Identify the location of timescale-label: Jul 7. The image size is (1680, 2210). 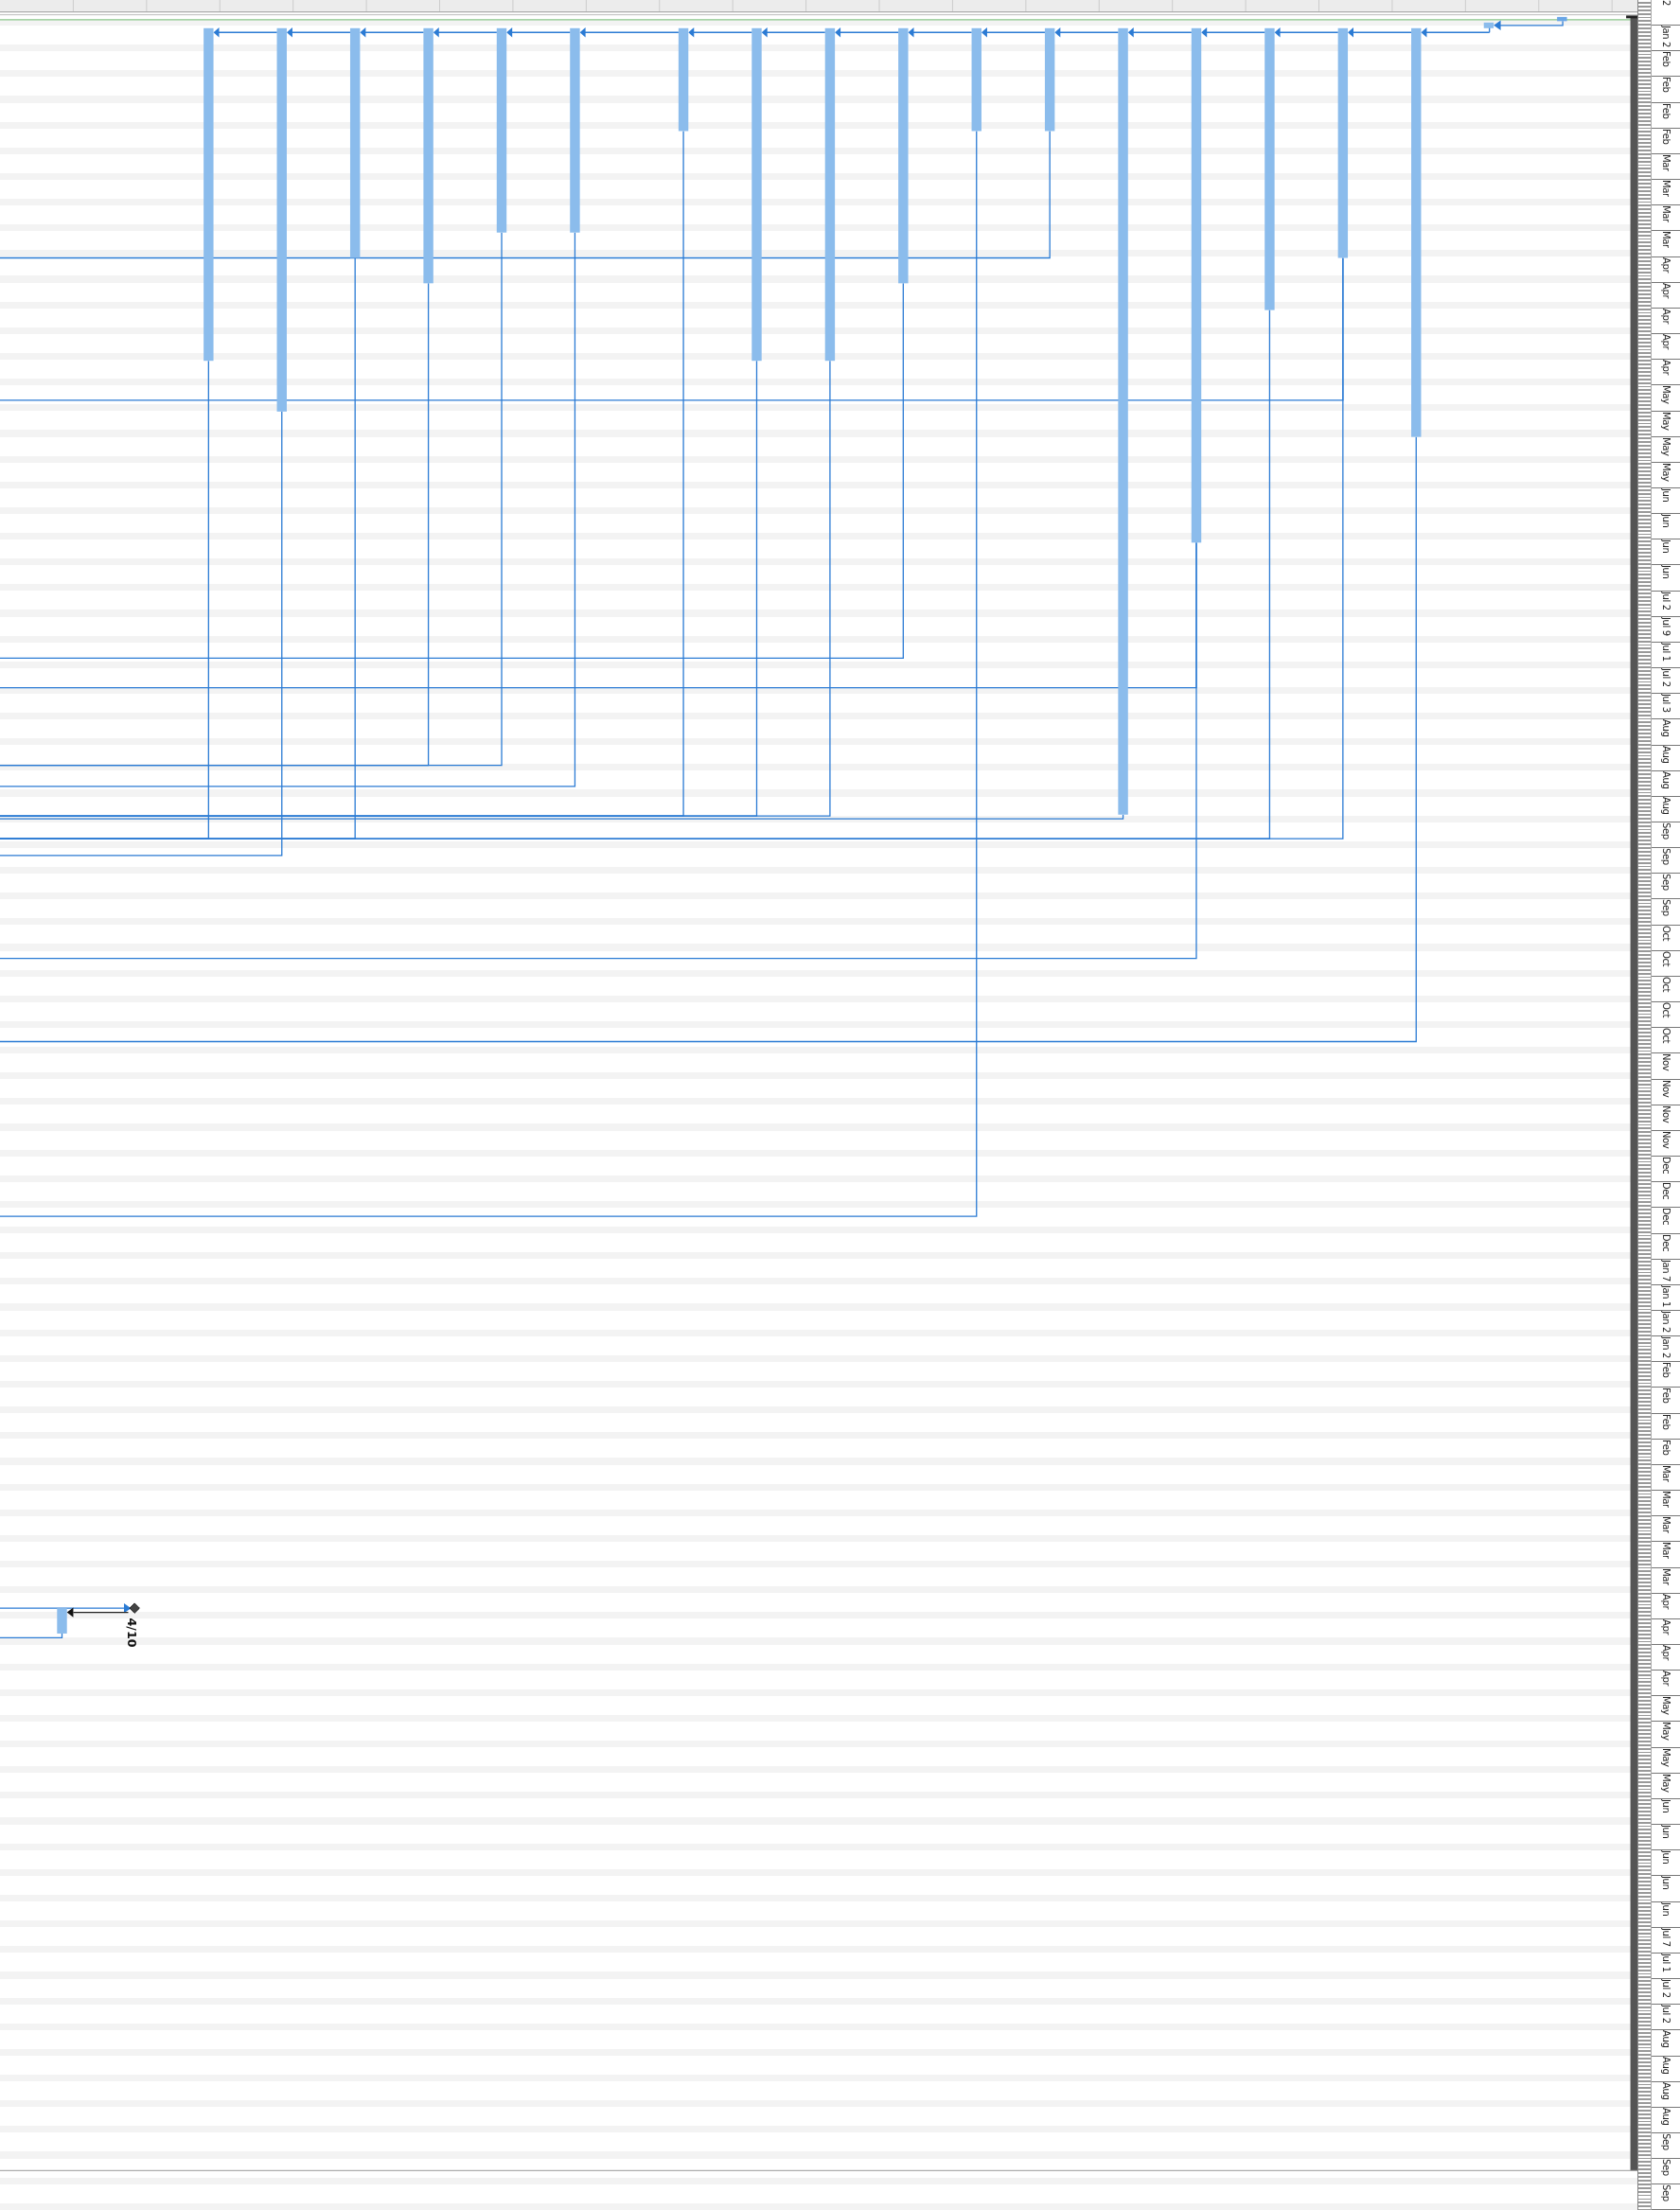
(1665, 1938).